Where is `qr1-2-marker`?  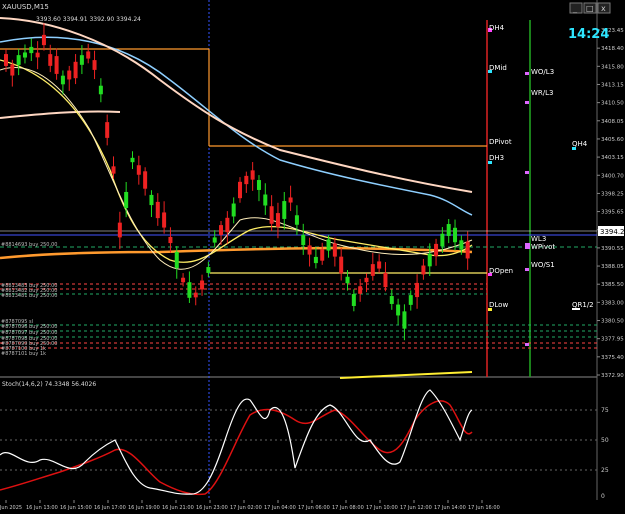 qr1-2-marker is located at coordinates (576, 309).